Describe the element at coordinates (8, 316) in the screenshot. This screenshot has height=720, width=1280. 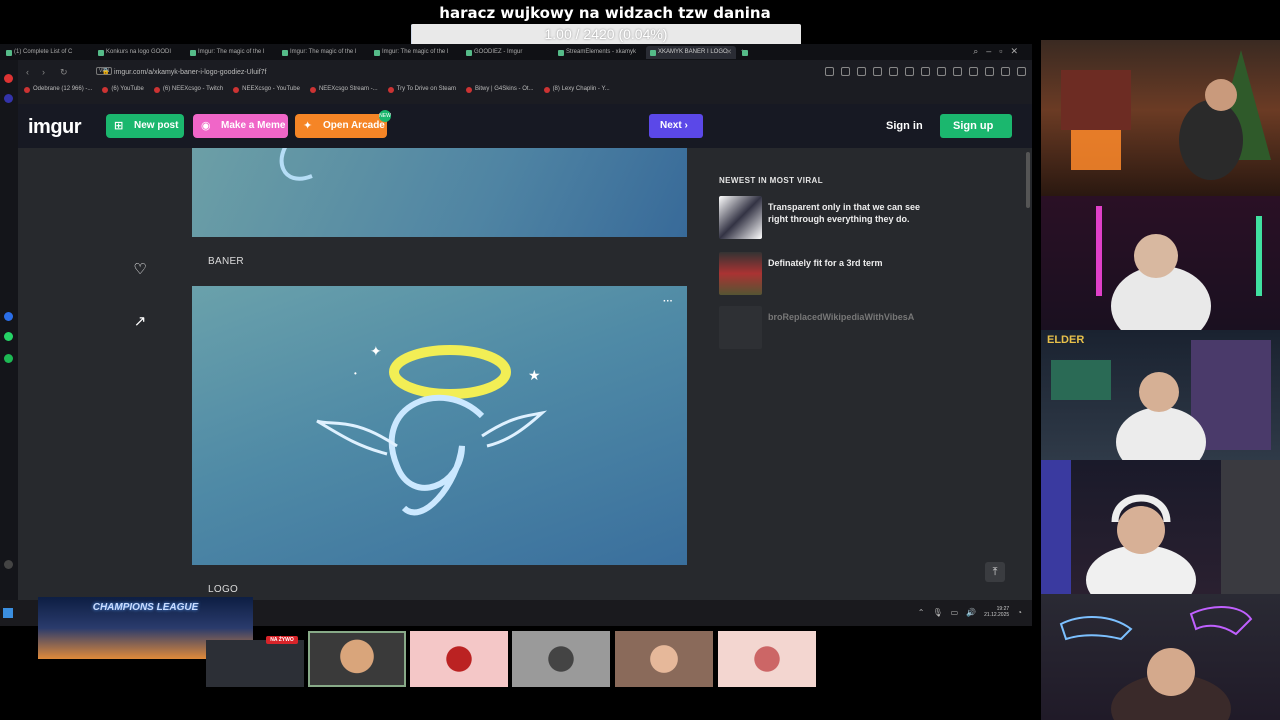
I see `messenger-icon` at that location.